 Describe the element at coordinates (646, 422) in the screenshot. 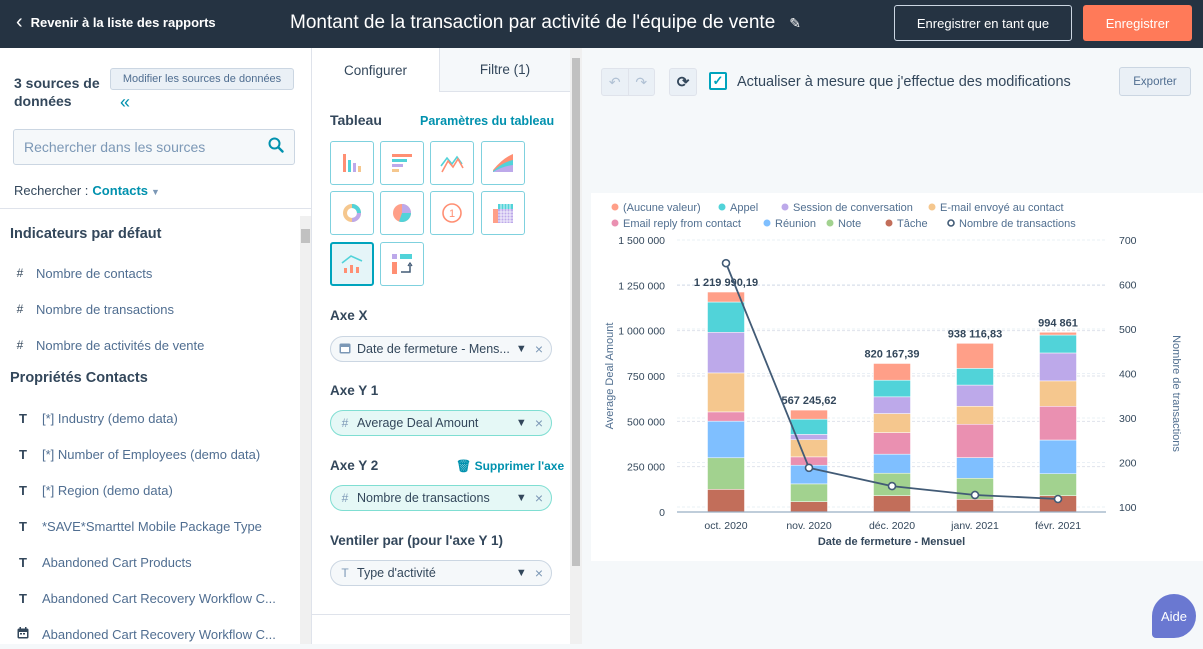

I see `y-tick-label: 500 000` at that location.